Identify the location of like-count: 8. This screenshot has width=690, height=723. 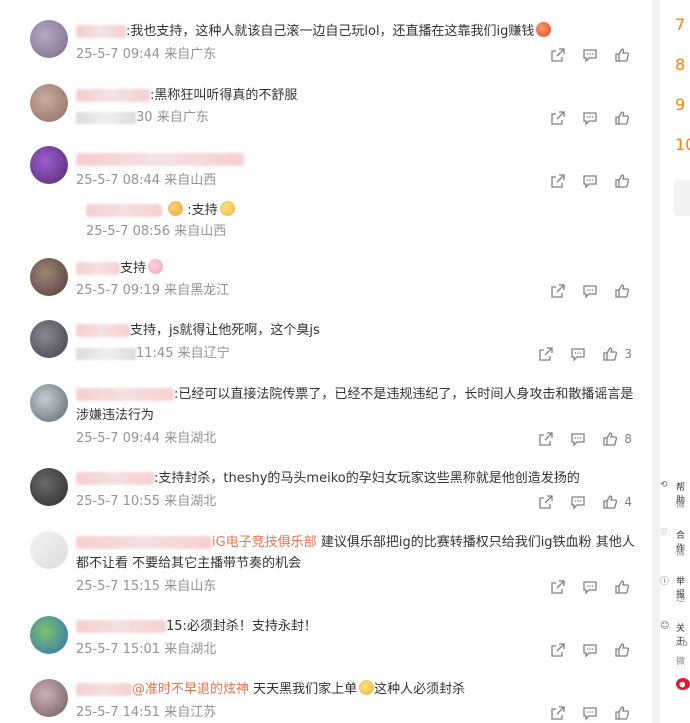
(628, 439).